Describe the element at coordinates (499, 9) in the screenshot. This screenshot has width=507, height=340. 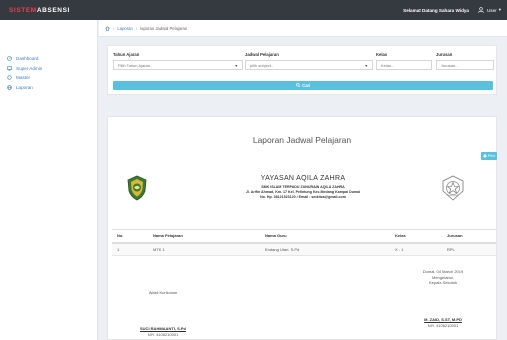
I see `chevron-down-icon: ▾` at that location.